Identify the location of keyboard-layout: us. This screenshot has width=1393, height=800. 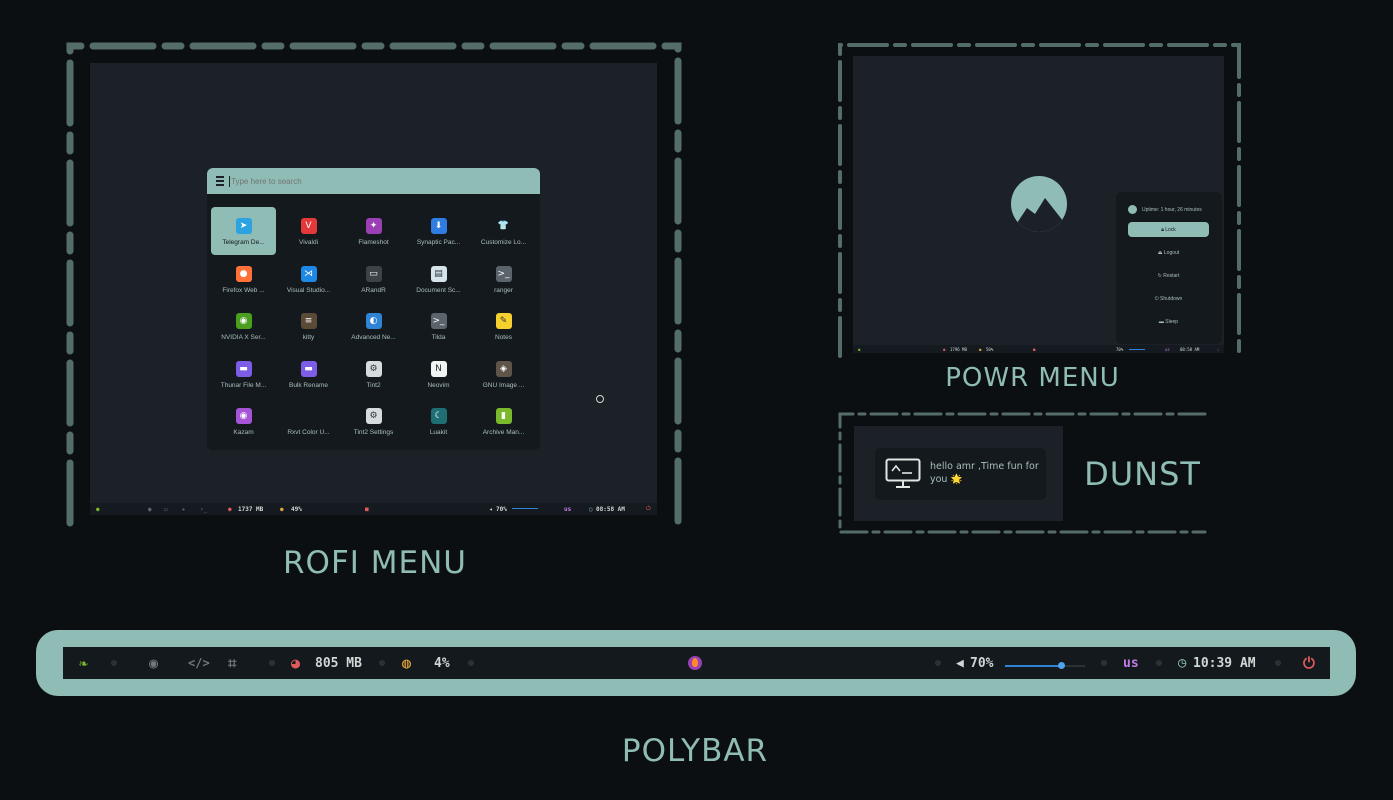
(1131, 663).